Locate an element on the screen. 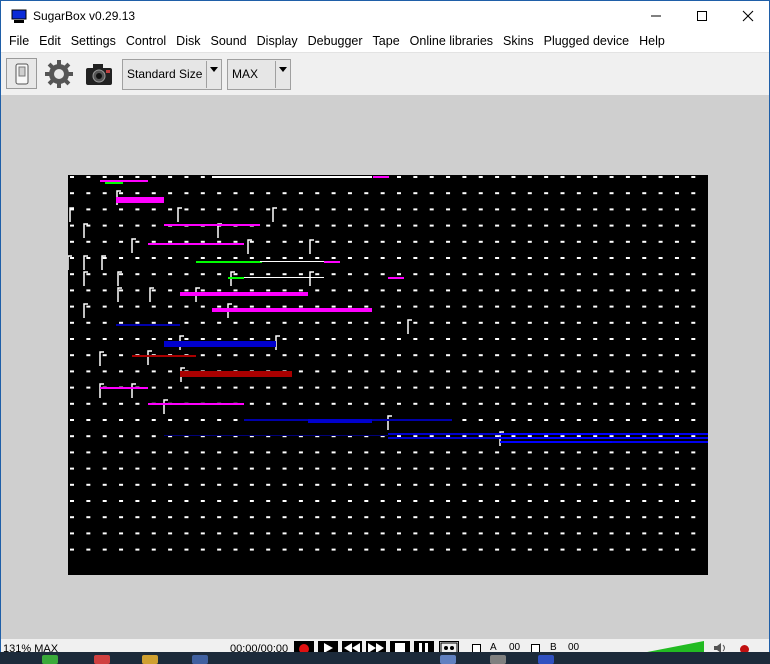 This screenshot has height=664, width=770. menu-online-libraries: Online libraries is located at coordinates (451, 41).